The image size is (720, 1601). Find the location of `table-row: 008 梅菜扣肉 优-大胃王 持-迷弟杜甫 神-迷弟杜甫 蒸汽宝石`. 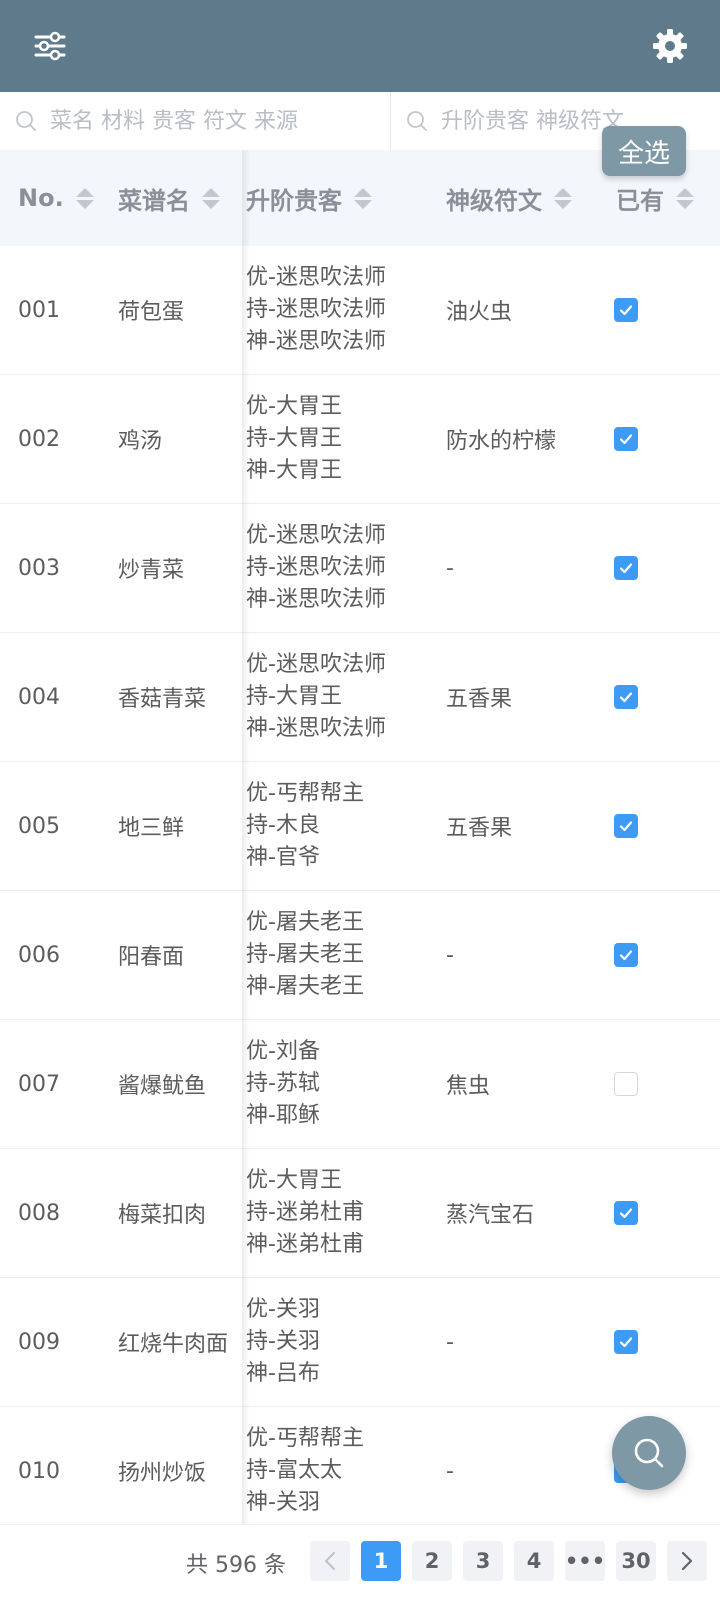

table-row: 008 梅菜扣肉 优-大胃王 持-迷弟杜甫 神-迷弟杜甫 蒸汽宝石 is located at coordinates (360, 1213).